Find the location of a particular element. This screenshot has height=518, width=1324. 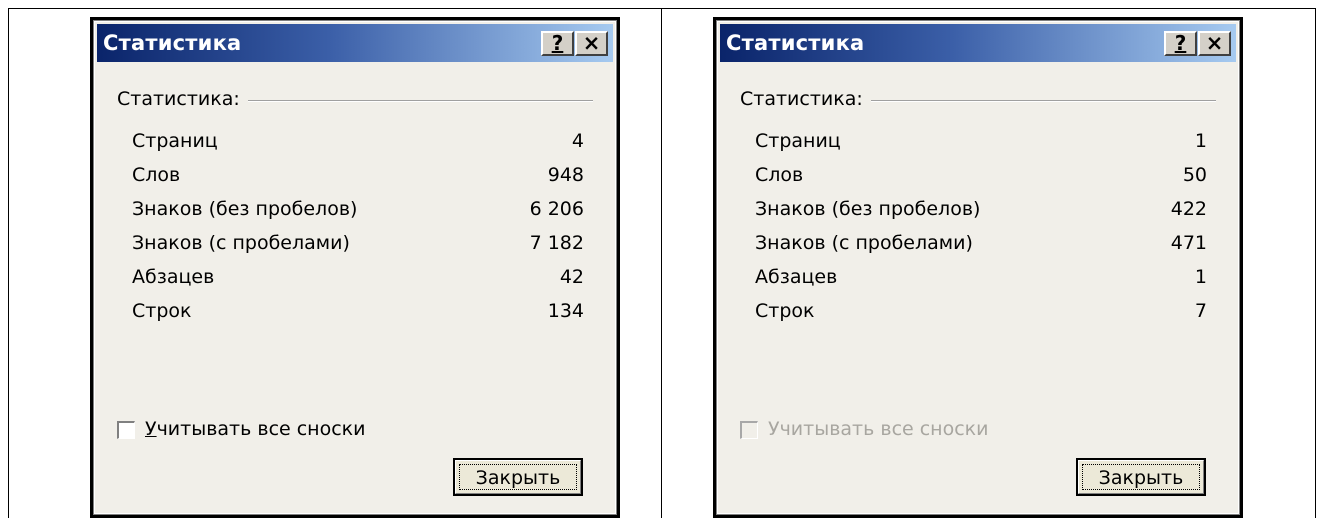

stat-value: 134 is located at coordinates (565, 311).